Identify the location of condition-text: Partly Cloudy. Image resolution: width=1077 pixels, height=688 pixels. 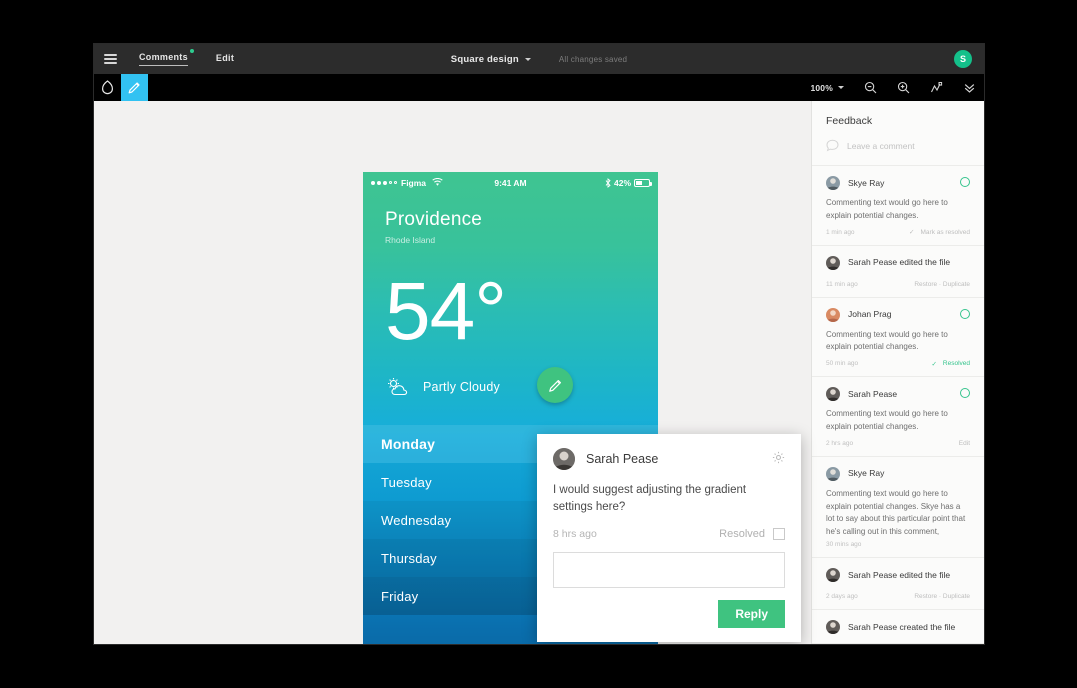
(461, 387).